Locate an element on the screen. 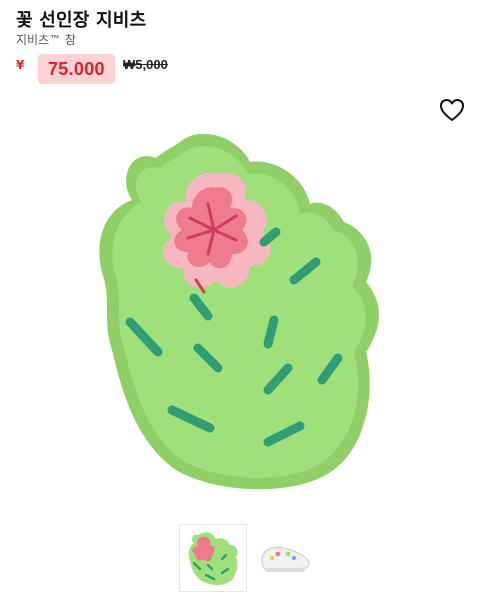 This screenshot has height=600, width=480. thumbnail-cactus-charm is located at coordinates (213, 558).